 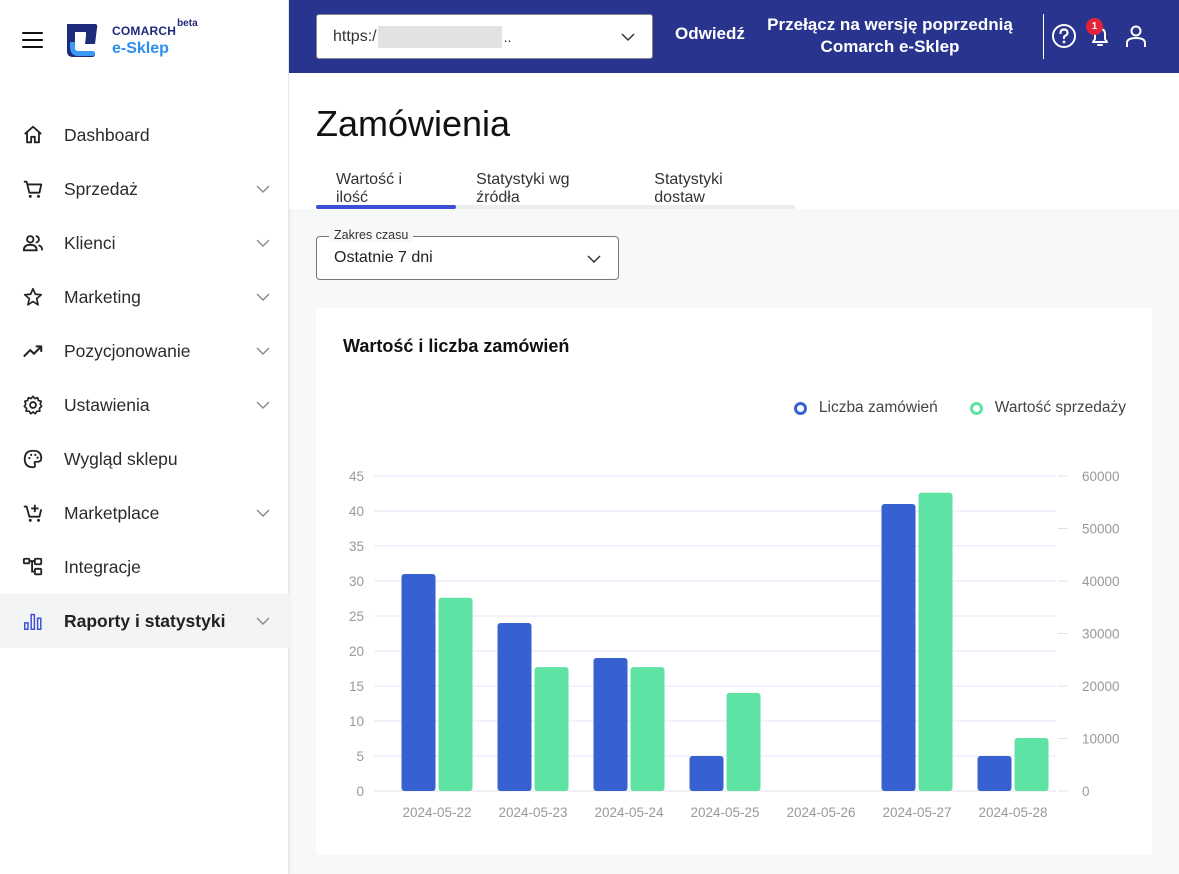 I want to click on y-left-tick-label: 5, so click(x=360, y=756).